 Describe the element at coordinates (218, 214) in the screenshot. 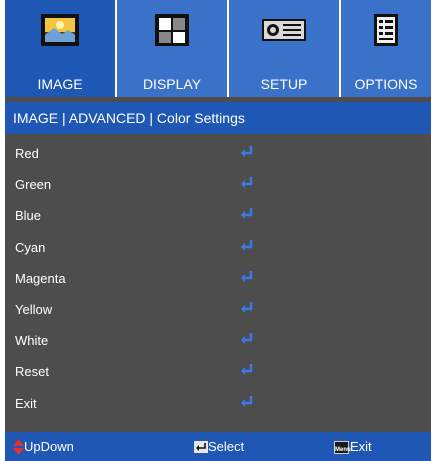

I see `menu-item-blue: Blue` at that location.